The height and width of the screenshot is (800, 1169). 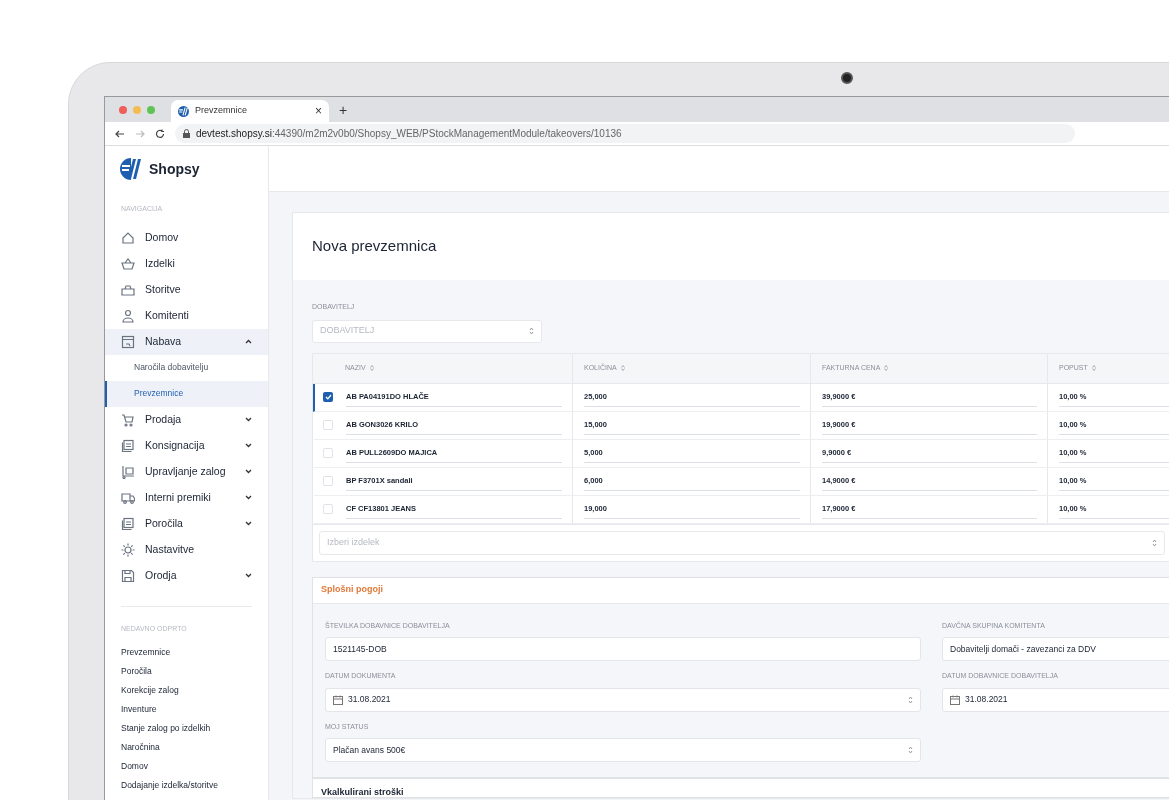 What do you see at coordinates (343, 109) in the screenshot?
I see `new-tab-button: +` at bounding box center [343, 109].